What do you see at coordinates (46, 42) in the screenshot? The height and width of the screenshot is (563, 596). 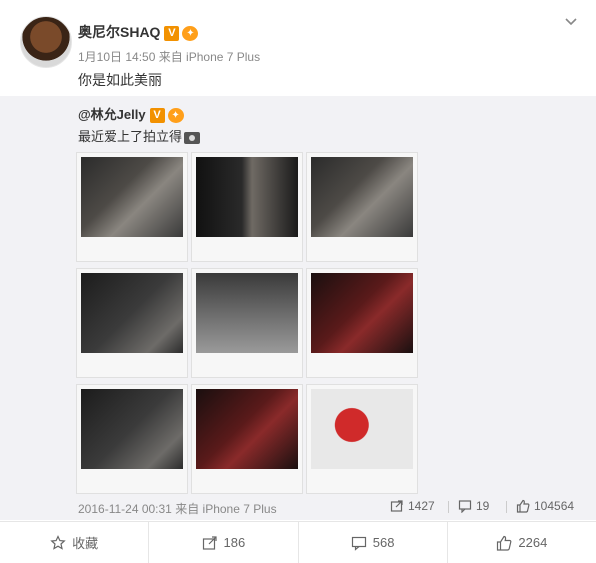 I see `author-avatar` at bounding box center [46, 42].